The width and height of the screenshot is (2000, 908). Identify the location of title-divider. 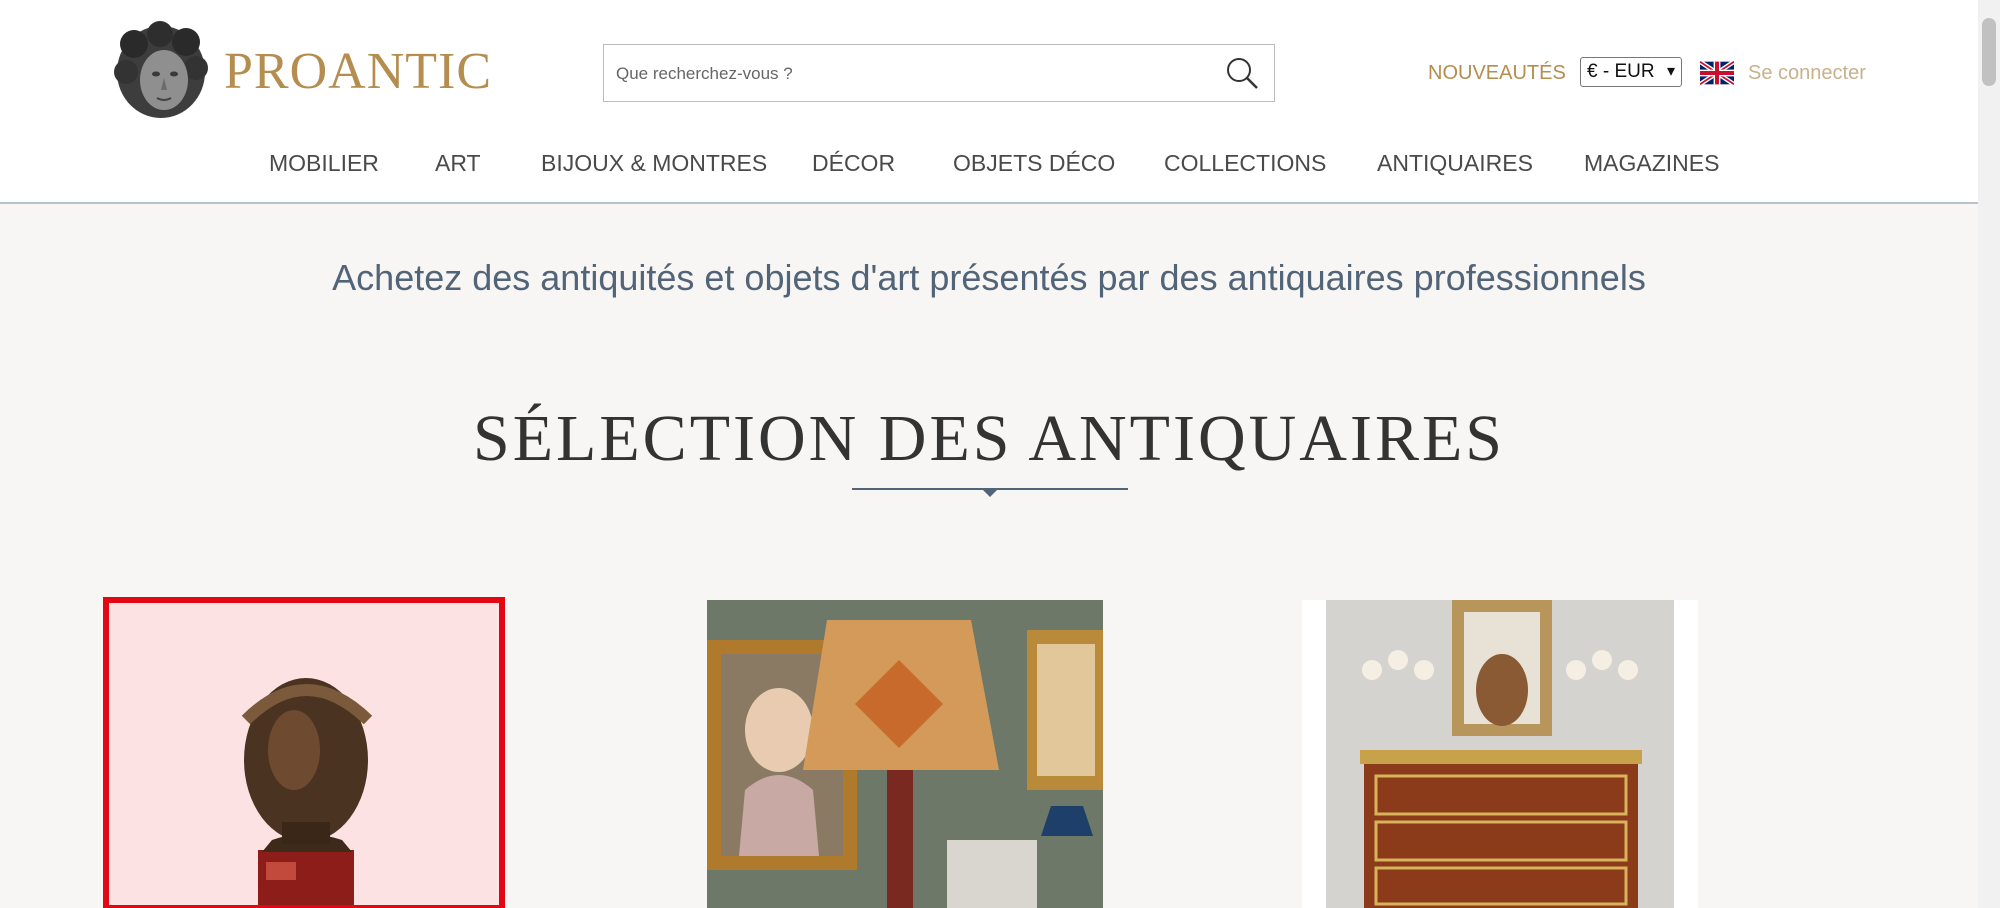
(990, 492).